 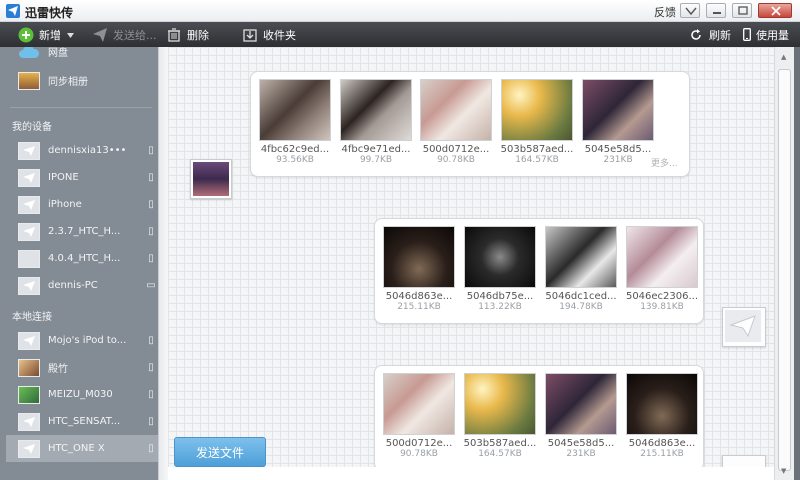 I want to click on file-item: 5046db75e... 113.22KB, so click(x=500, y=269).